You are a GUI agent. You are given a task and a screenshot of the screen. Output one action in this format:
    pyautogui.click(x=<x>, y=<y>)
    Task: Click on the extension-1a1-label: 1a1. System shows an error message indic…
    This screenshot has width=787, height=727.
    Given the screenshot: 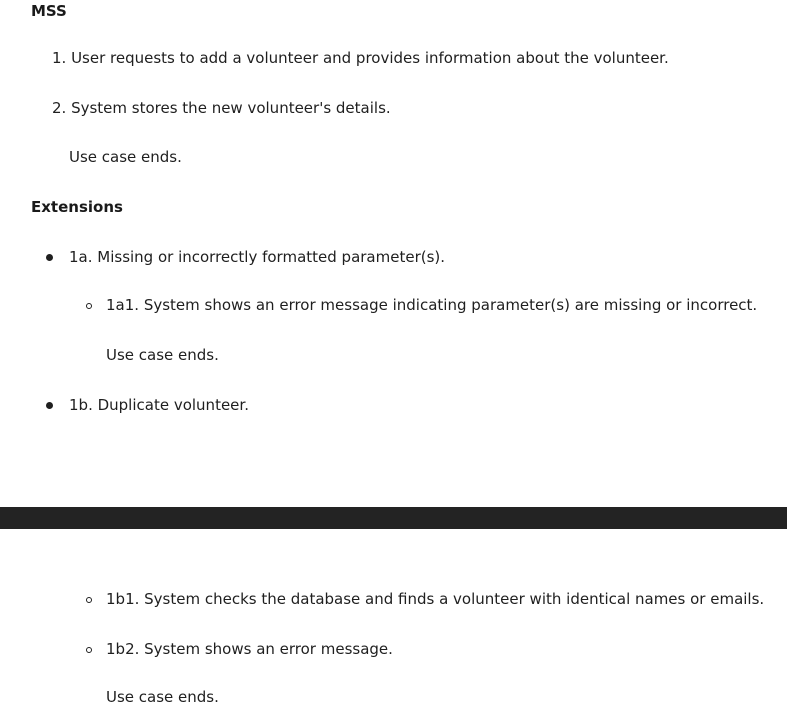 What is the action you would take?
    pyautogui.click(x=432, y=305)
    